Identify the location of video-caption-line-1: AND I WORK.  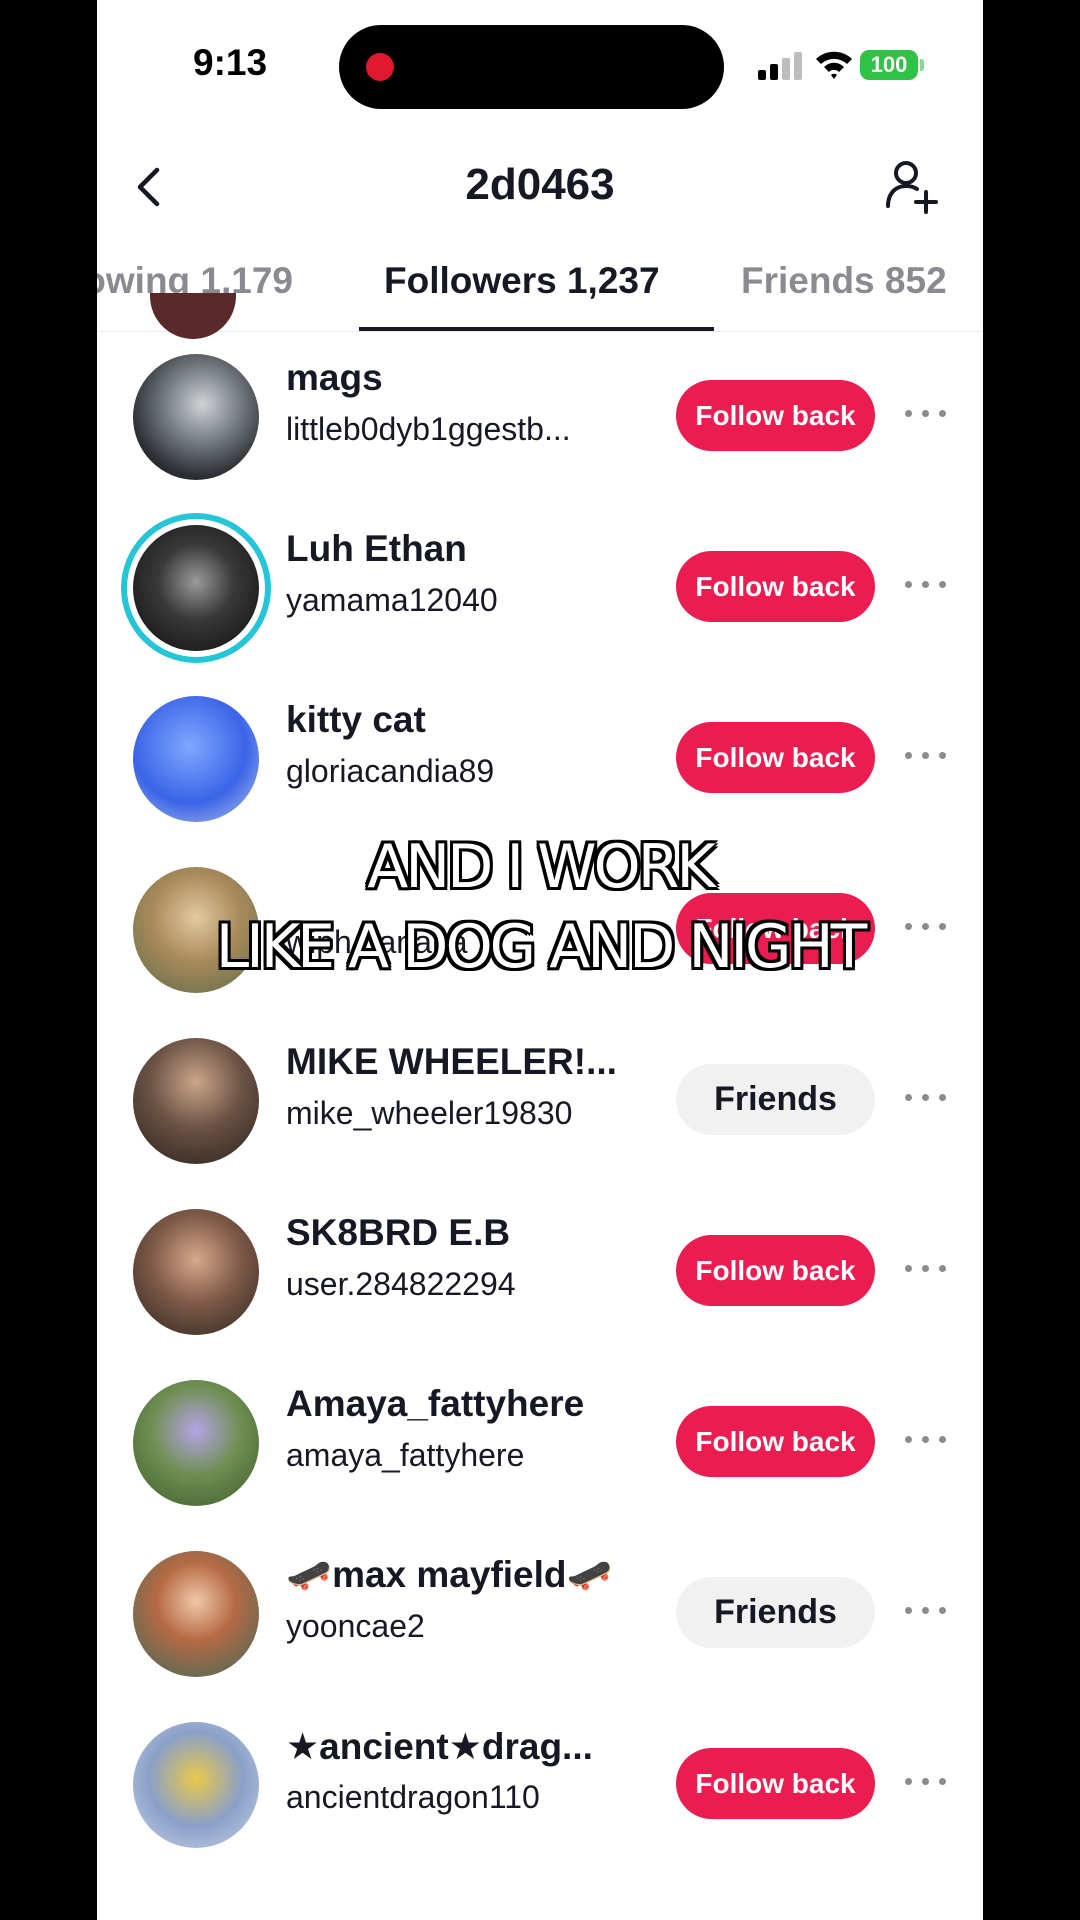
(541, 867).